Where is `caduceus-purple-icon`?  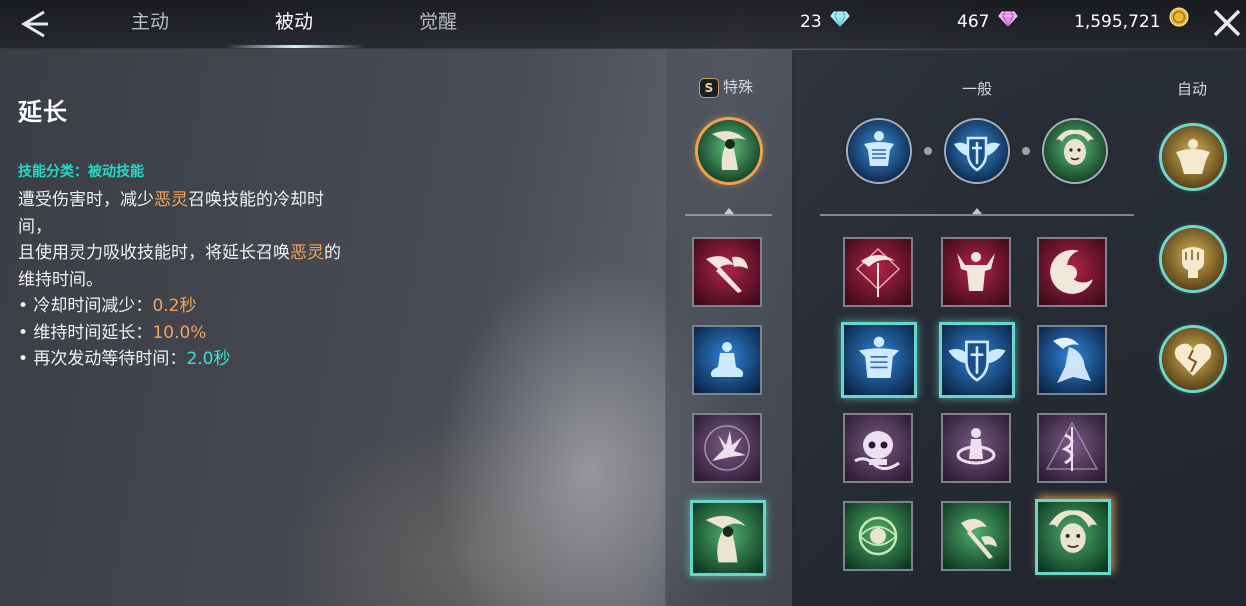 caduceus-purple-icon is located at coordinates (1072, 448).